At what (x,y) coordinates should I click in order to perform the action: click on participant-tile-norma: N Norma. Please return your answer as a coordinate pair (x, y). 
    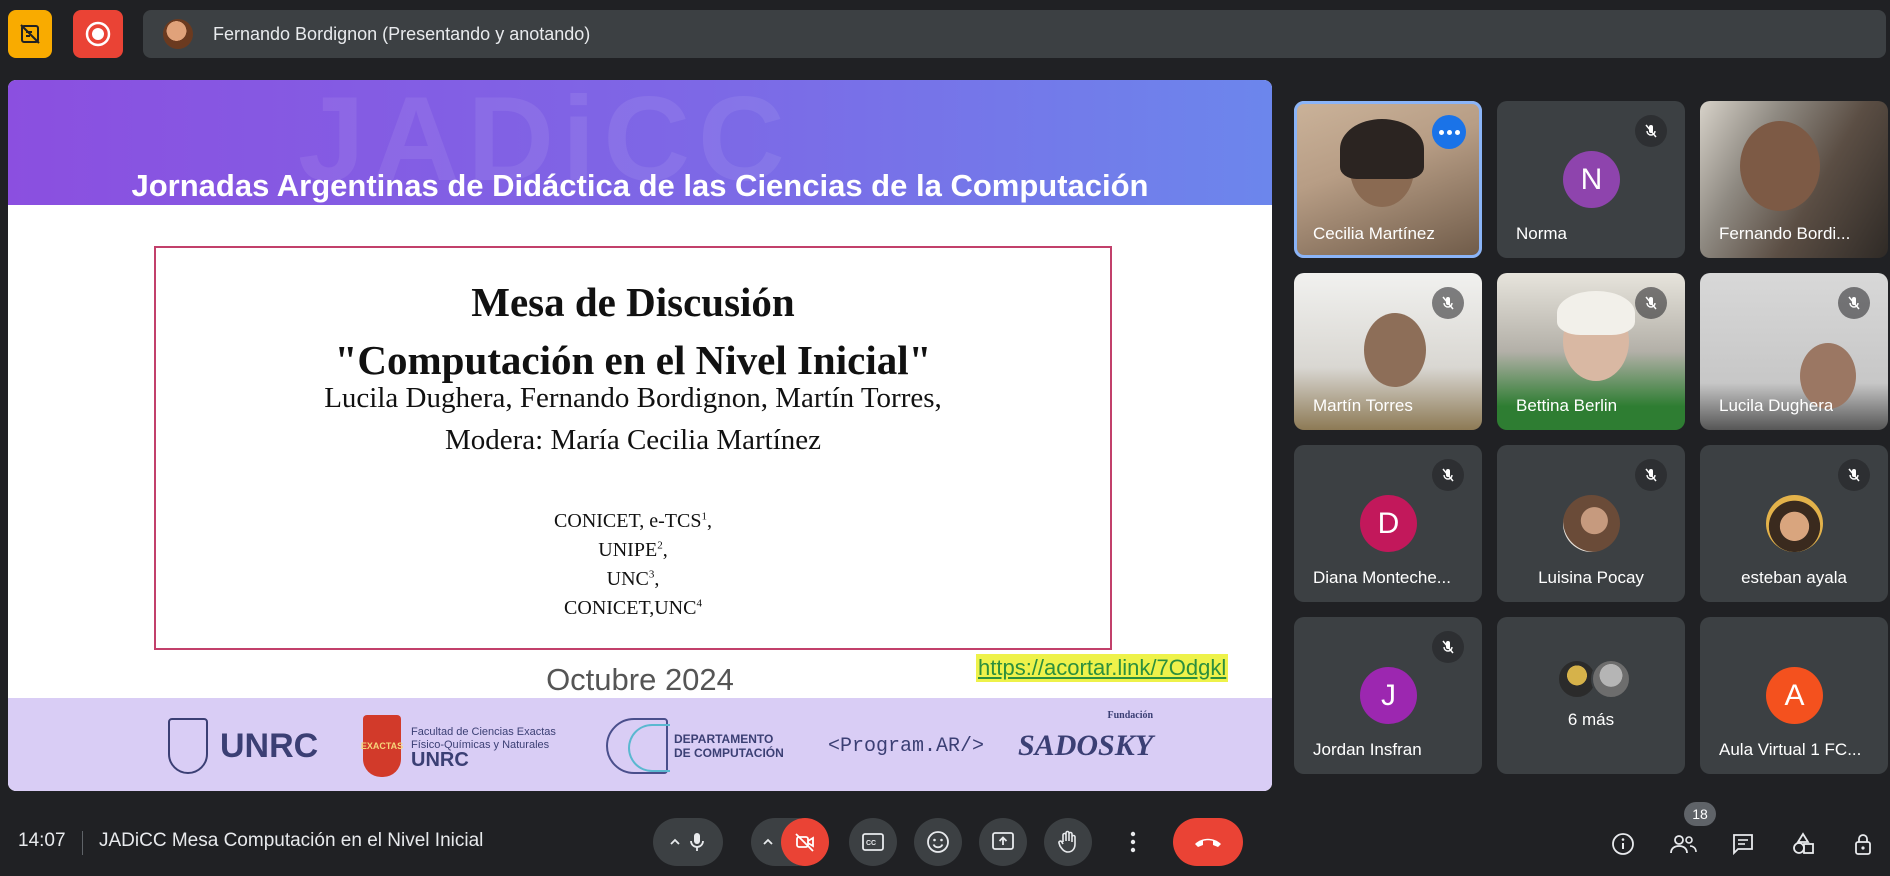
    Looking at the image, I should click on (1591, 179).